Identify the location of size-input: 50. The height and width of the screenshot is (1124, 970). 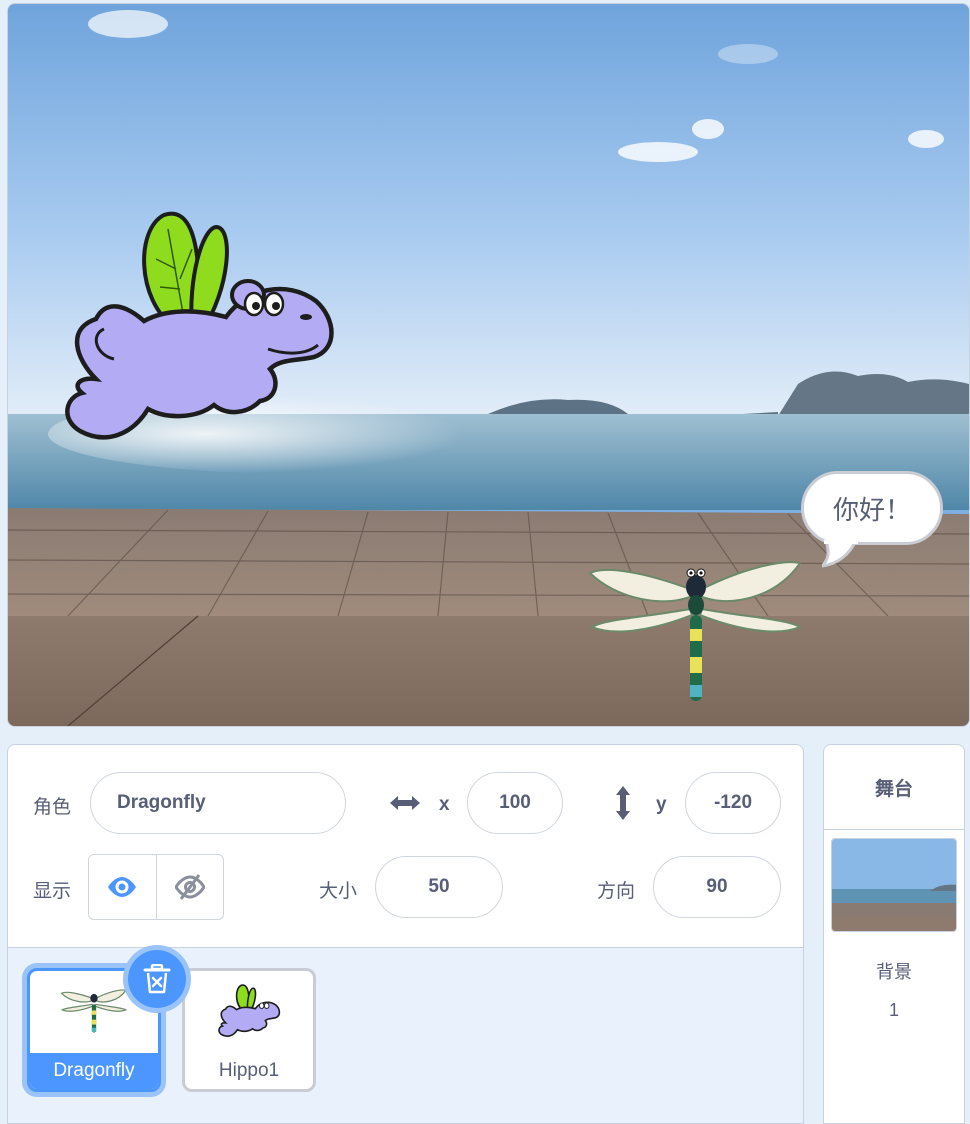
(439, 887).